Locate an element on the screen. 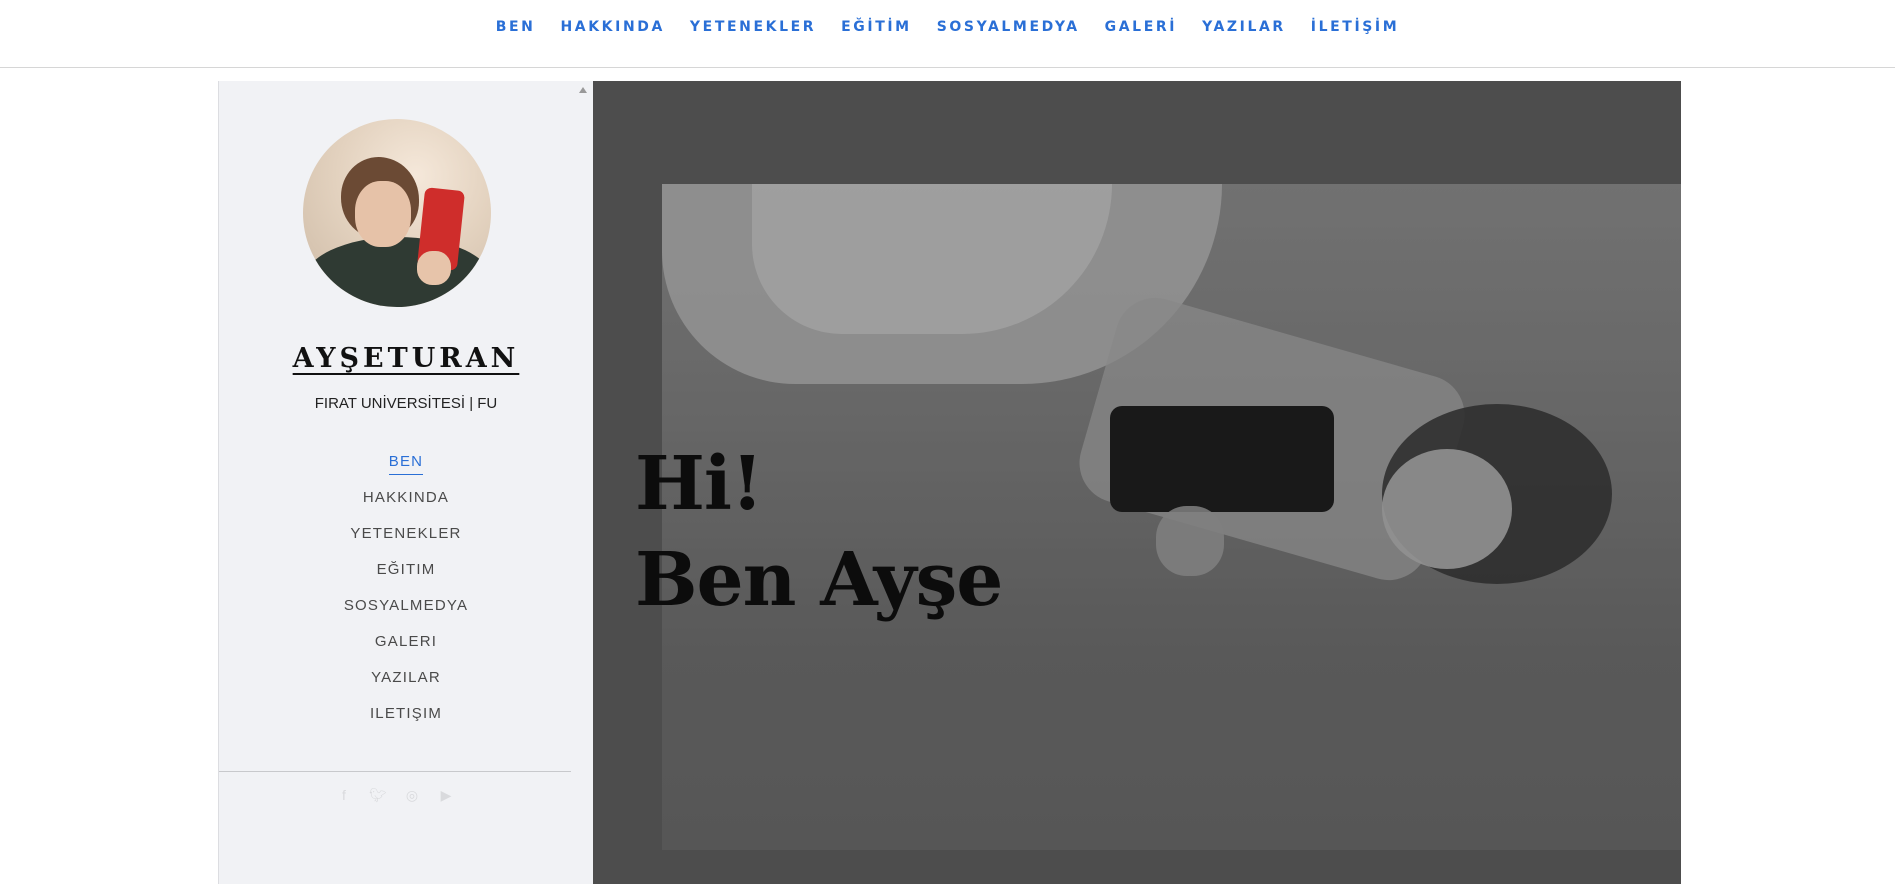 The width and height of the screenshot is (1895, 884). sidebar-item-iletisim: ILETIŞIM is located at coordinates (406, 721).